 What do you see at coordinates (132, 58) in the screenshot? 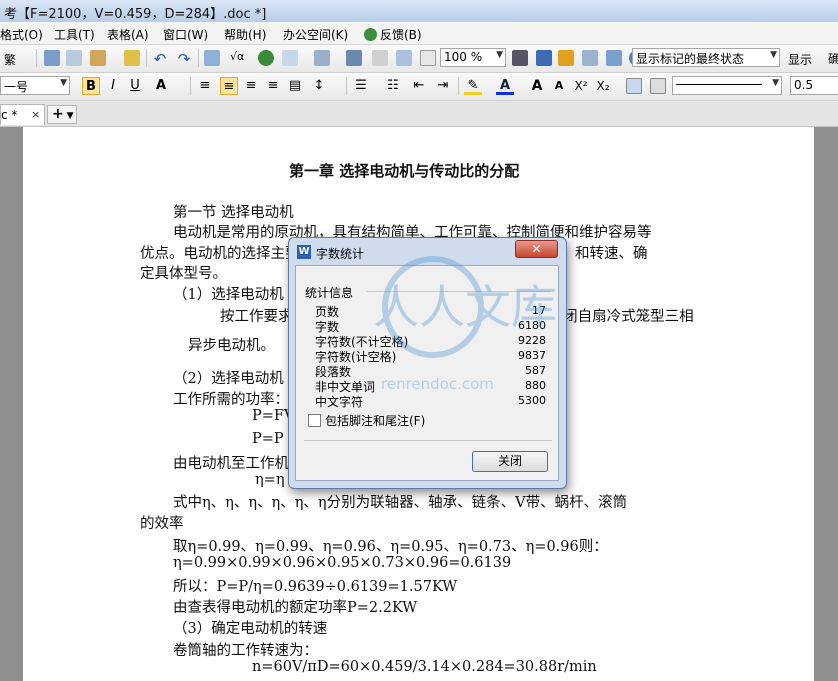
I see `format-painter-icon` at bounding box center [132, 58].